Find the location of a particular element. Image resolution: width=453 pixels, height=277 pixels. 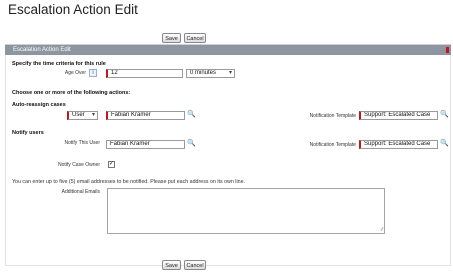

page-title: Escalation Action Edit is located at coordinates (73, 9).